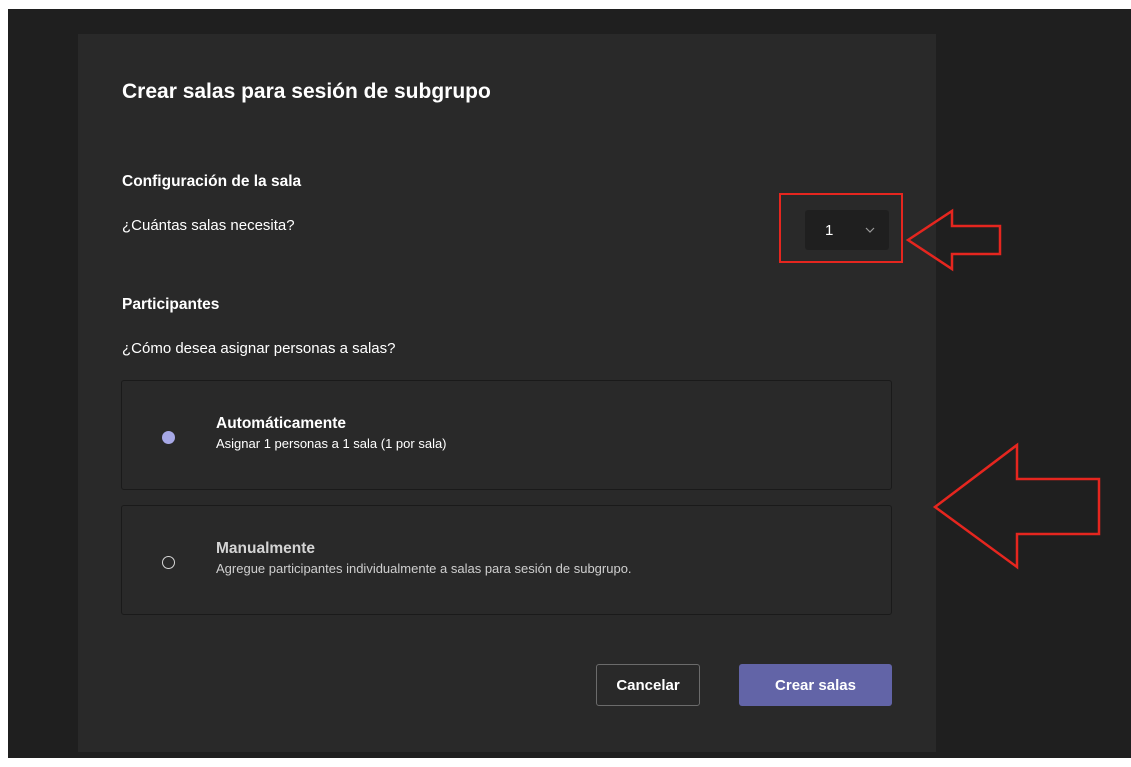 This screenshot has width=1131, height=767. Describe the element at coordinates (331, 443) in the screenshot. I see `option-automatic-description: Asignar 1 personas a 1 sala (1 por sala)` at that location.